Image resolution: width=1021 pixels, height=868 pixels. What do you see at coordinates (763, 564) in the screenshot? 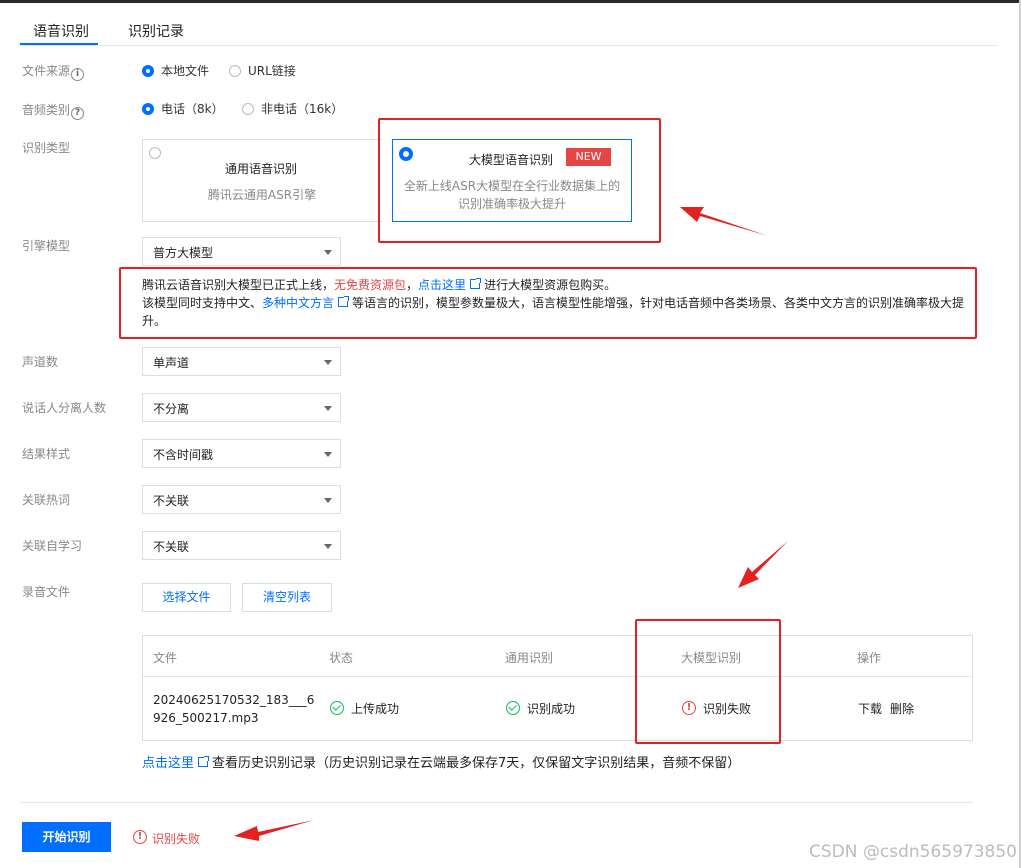
I see `arrow-to-column` at bounding box center [763, 564].